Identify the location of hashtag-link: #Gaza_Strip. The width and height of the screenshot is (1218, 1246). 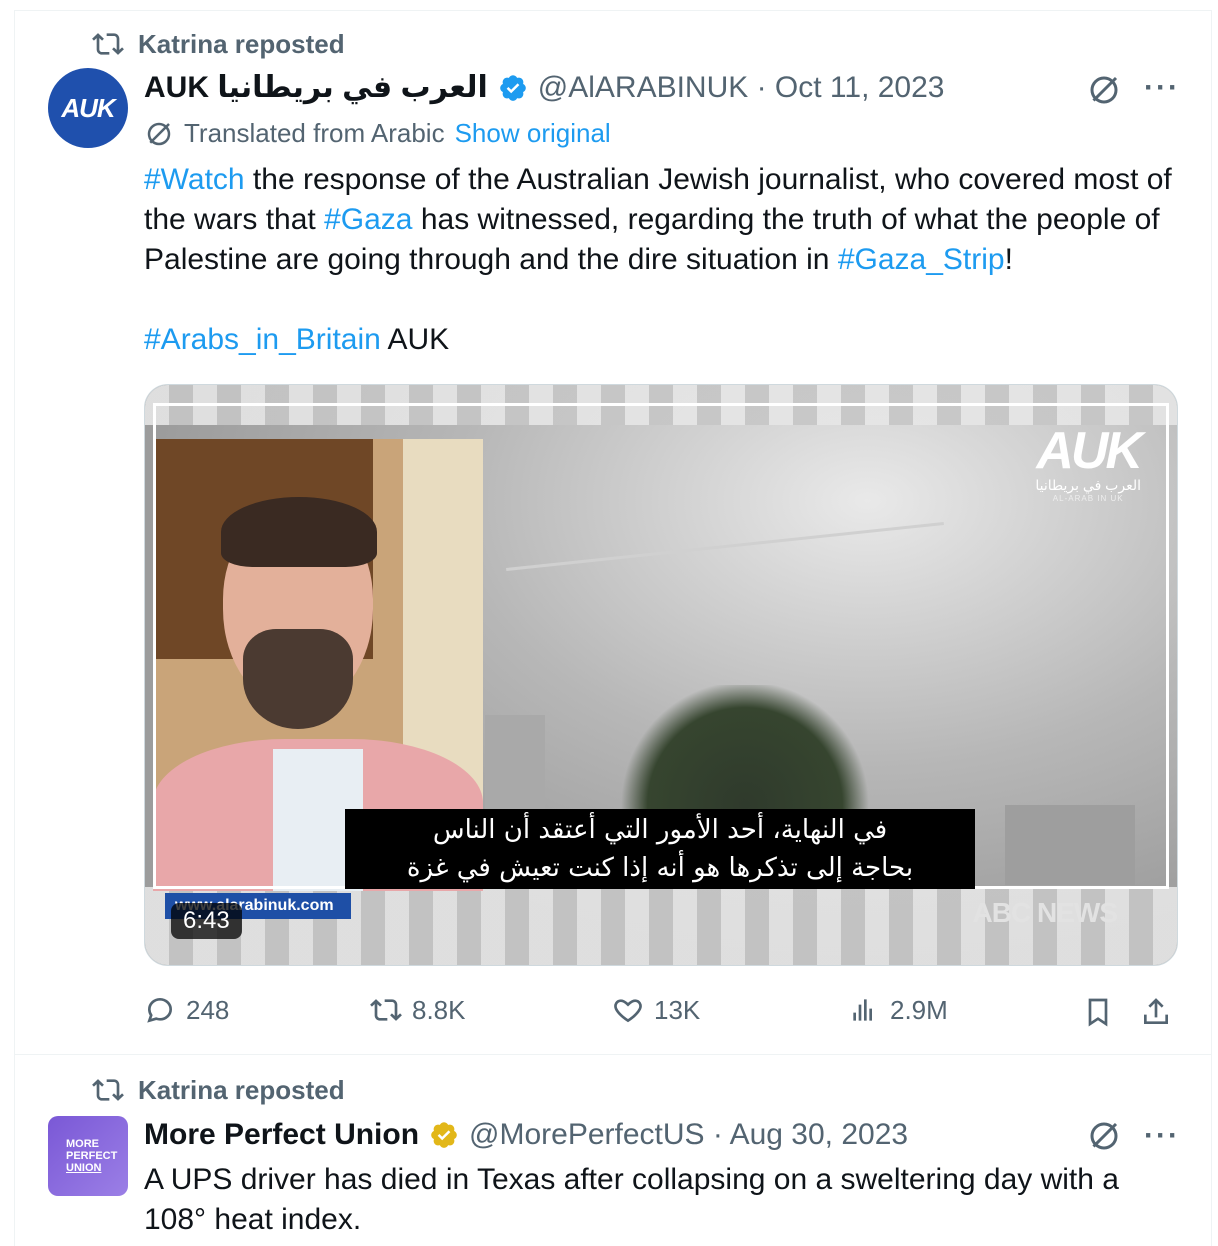
(921, 259).